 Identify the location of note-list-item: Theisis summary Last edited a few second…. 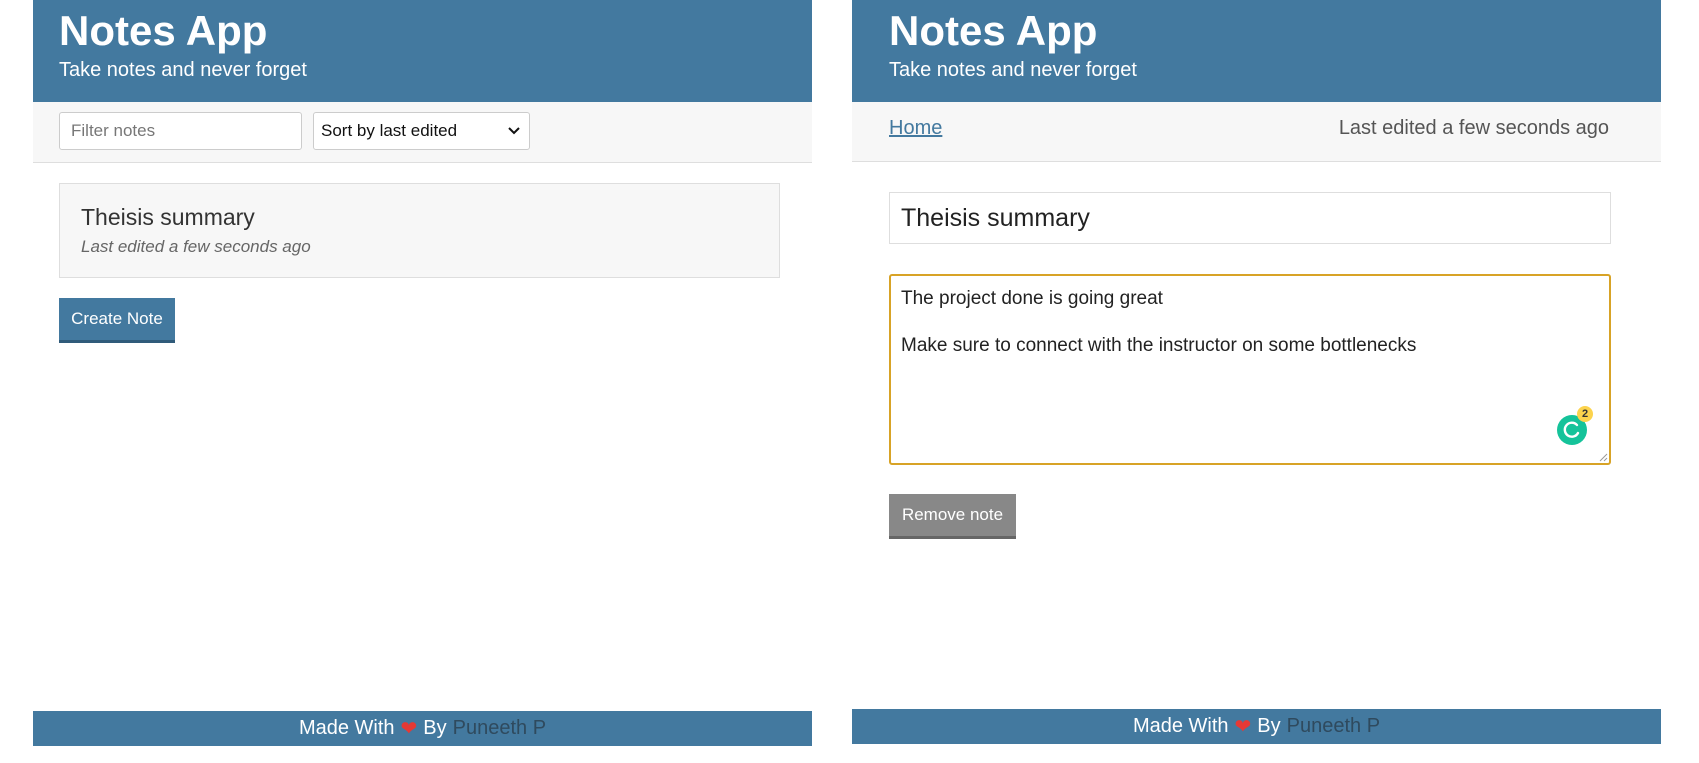
(419, 230).